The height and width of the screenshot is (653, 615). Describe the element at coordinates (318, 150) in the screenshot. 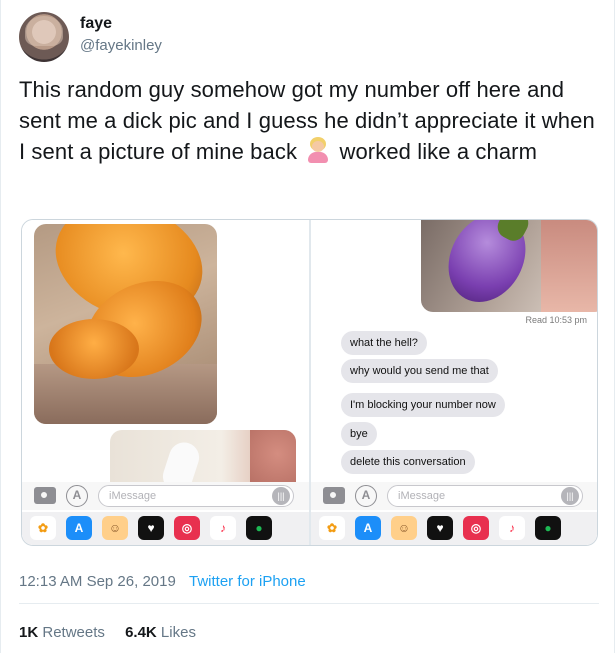

I see `woman-shrugging-emoji-icon` at that location.